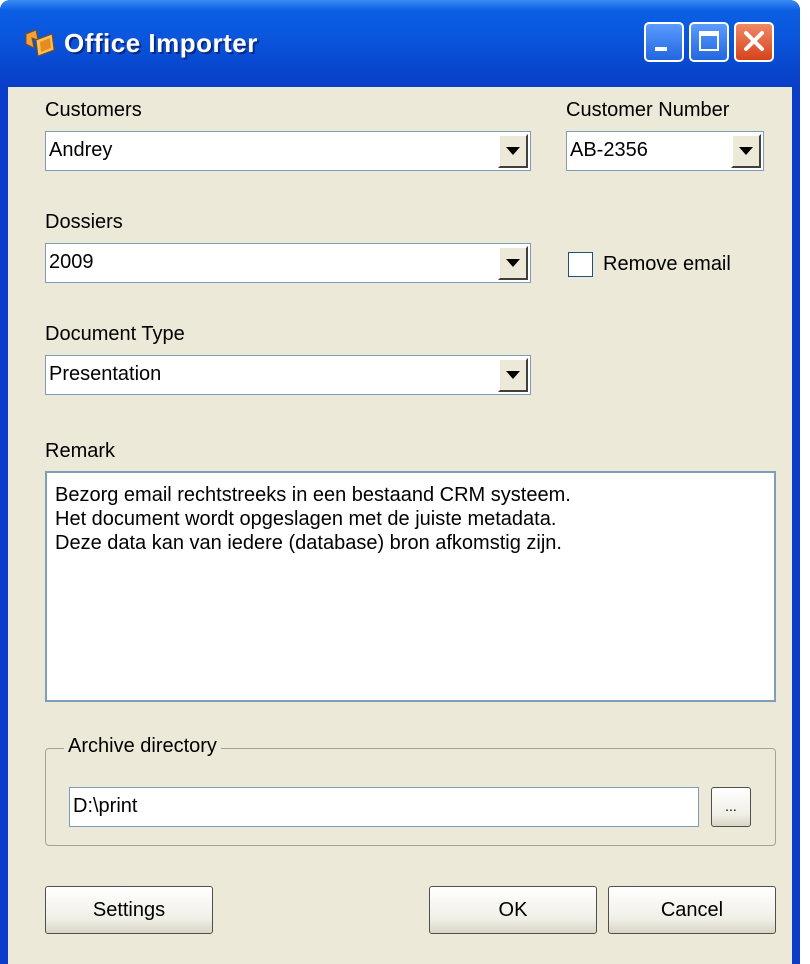  What do you see at coordinates (142, 746) in the screenshot?
I see `archive-directory-legend: Archive directory` at bounding box center [142, 746].